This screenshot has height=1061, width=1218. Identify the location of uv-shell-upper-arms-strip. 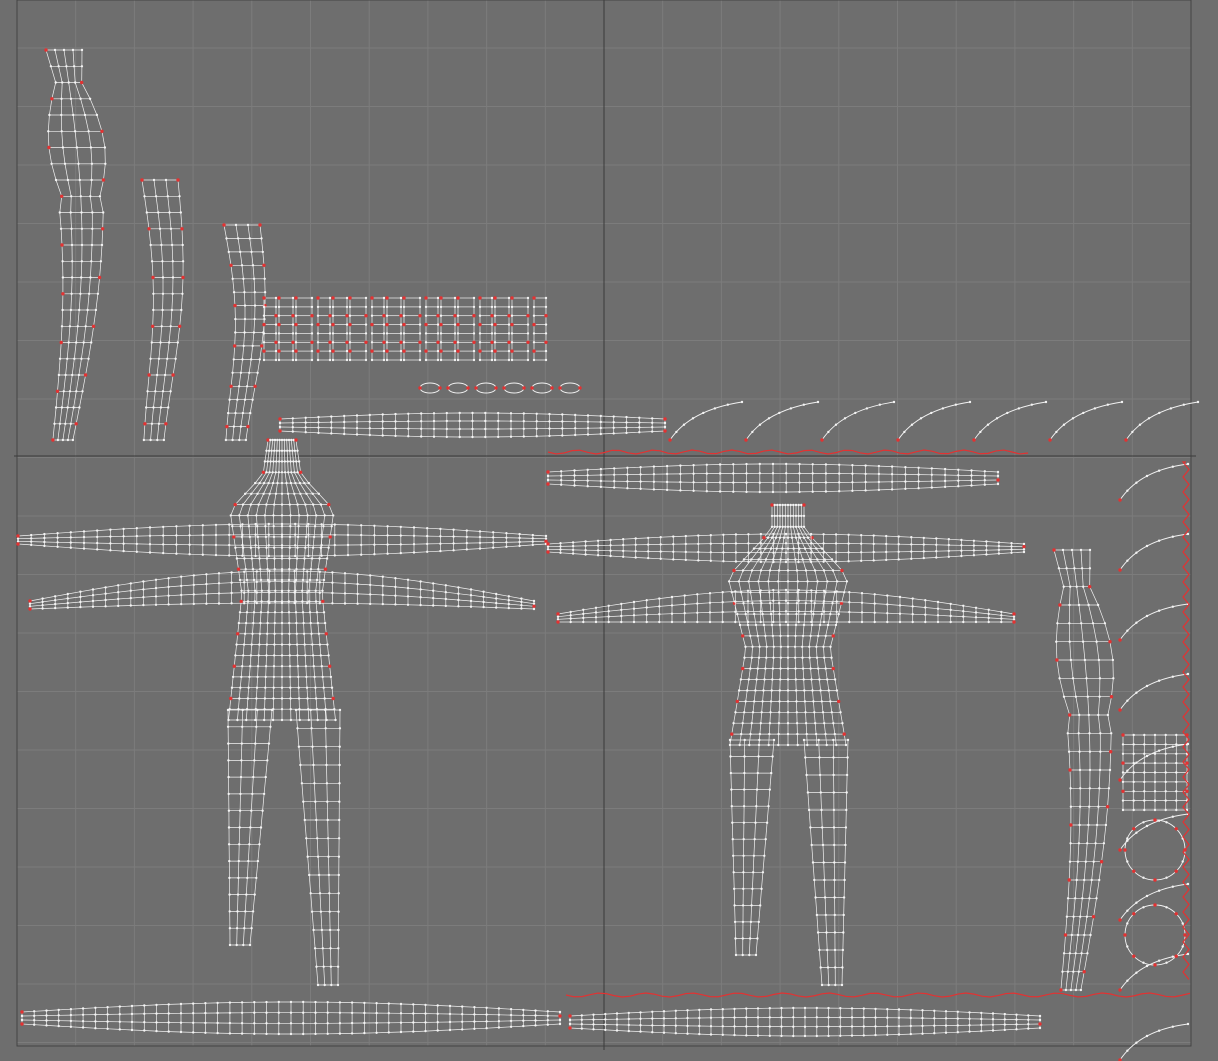
(739, 447).